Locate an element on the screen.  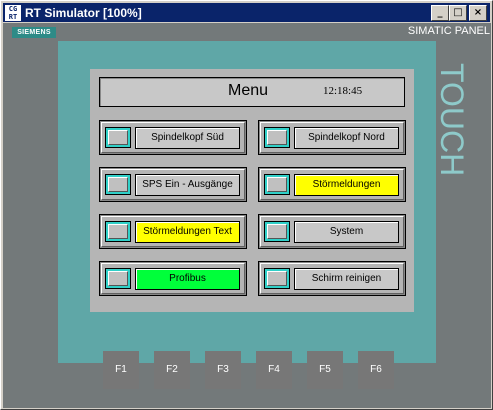
close-button: × is located at coordinates (478, 12).